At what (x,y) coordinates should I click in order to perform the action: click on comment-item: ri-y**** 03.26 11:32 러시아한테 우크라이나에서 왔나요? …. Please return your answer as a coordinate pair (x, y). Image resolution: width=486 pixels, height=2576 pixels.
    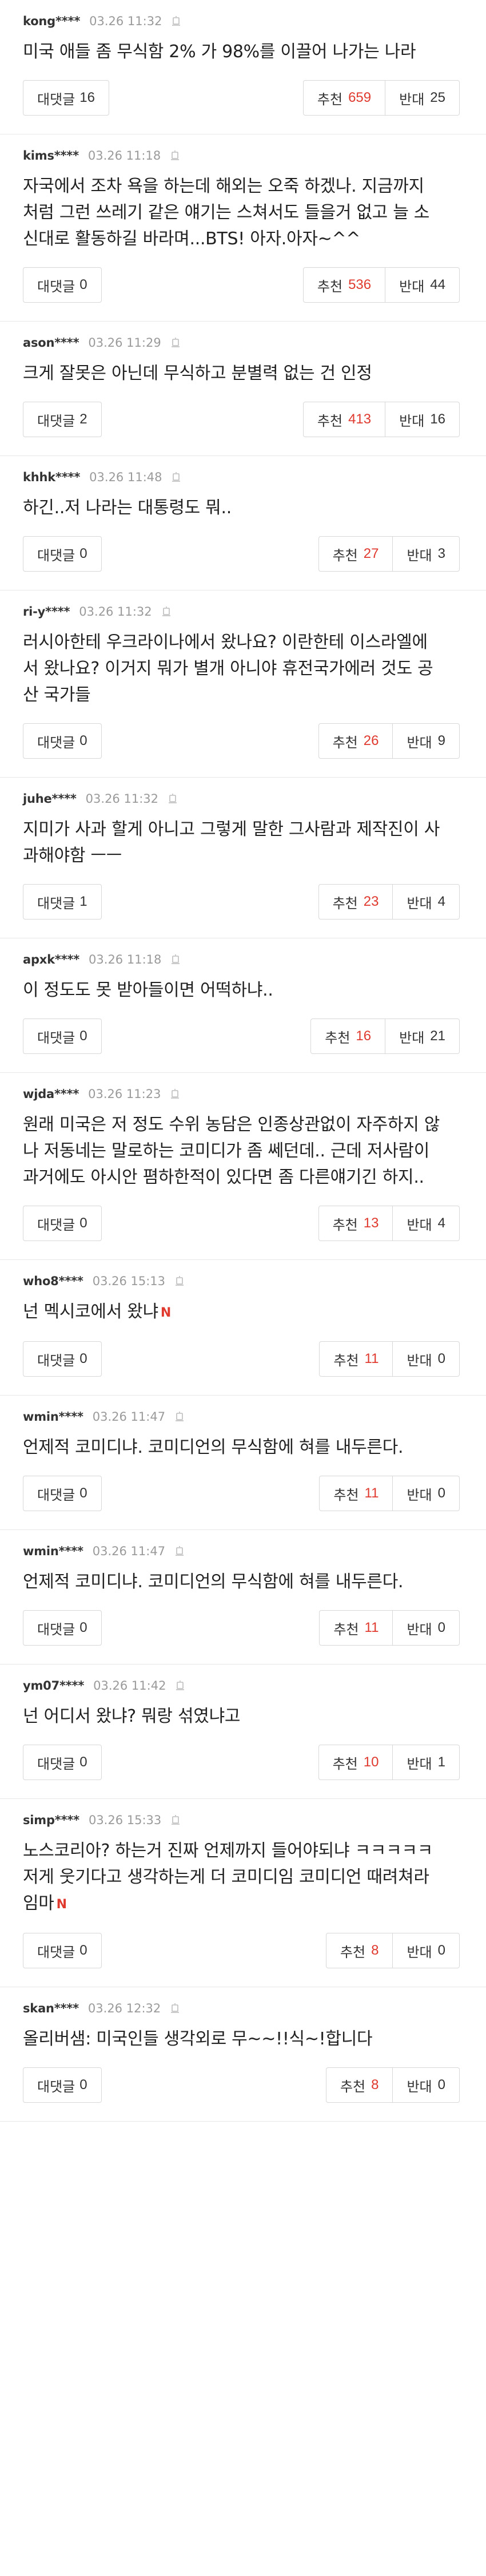
    Looking at the image, I should click on (243, 685).